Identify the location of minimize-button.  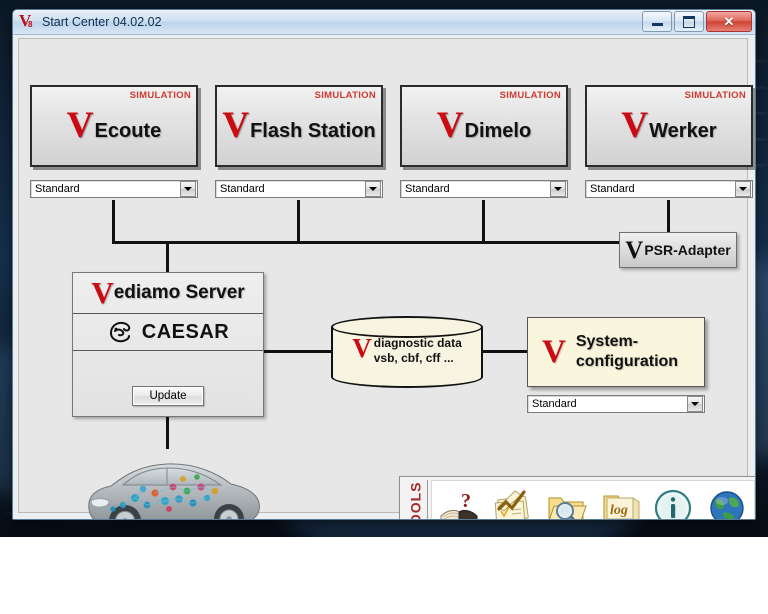
(657, 21).